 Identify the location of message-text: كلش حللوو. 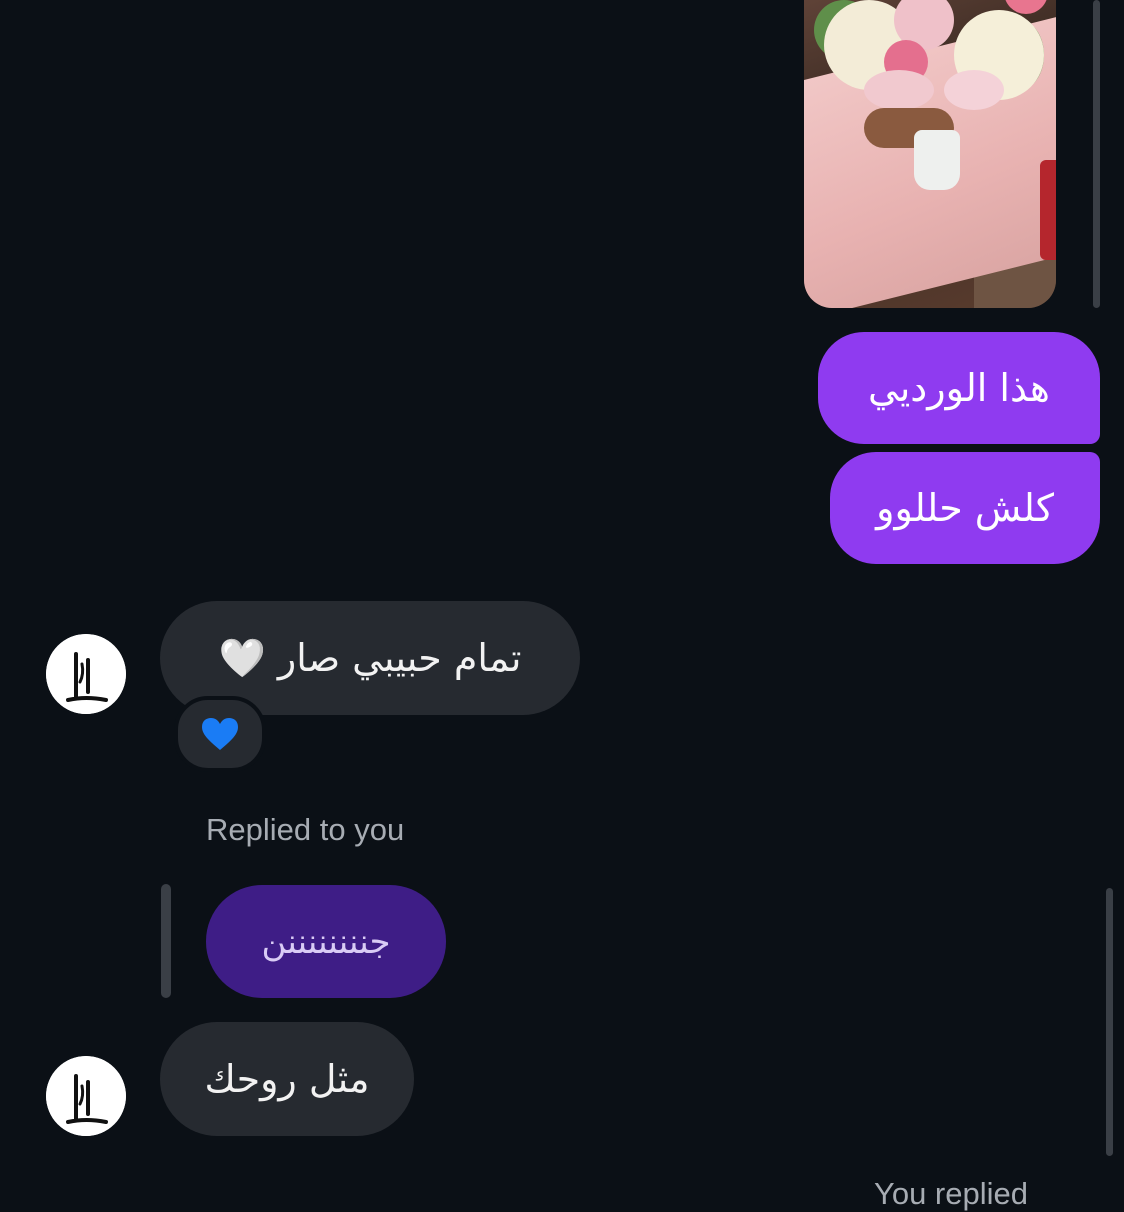
(965, 508).